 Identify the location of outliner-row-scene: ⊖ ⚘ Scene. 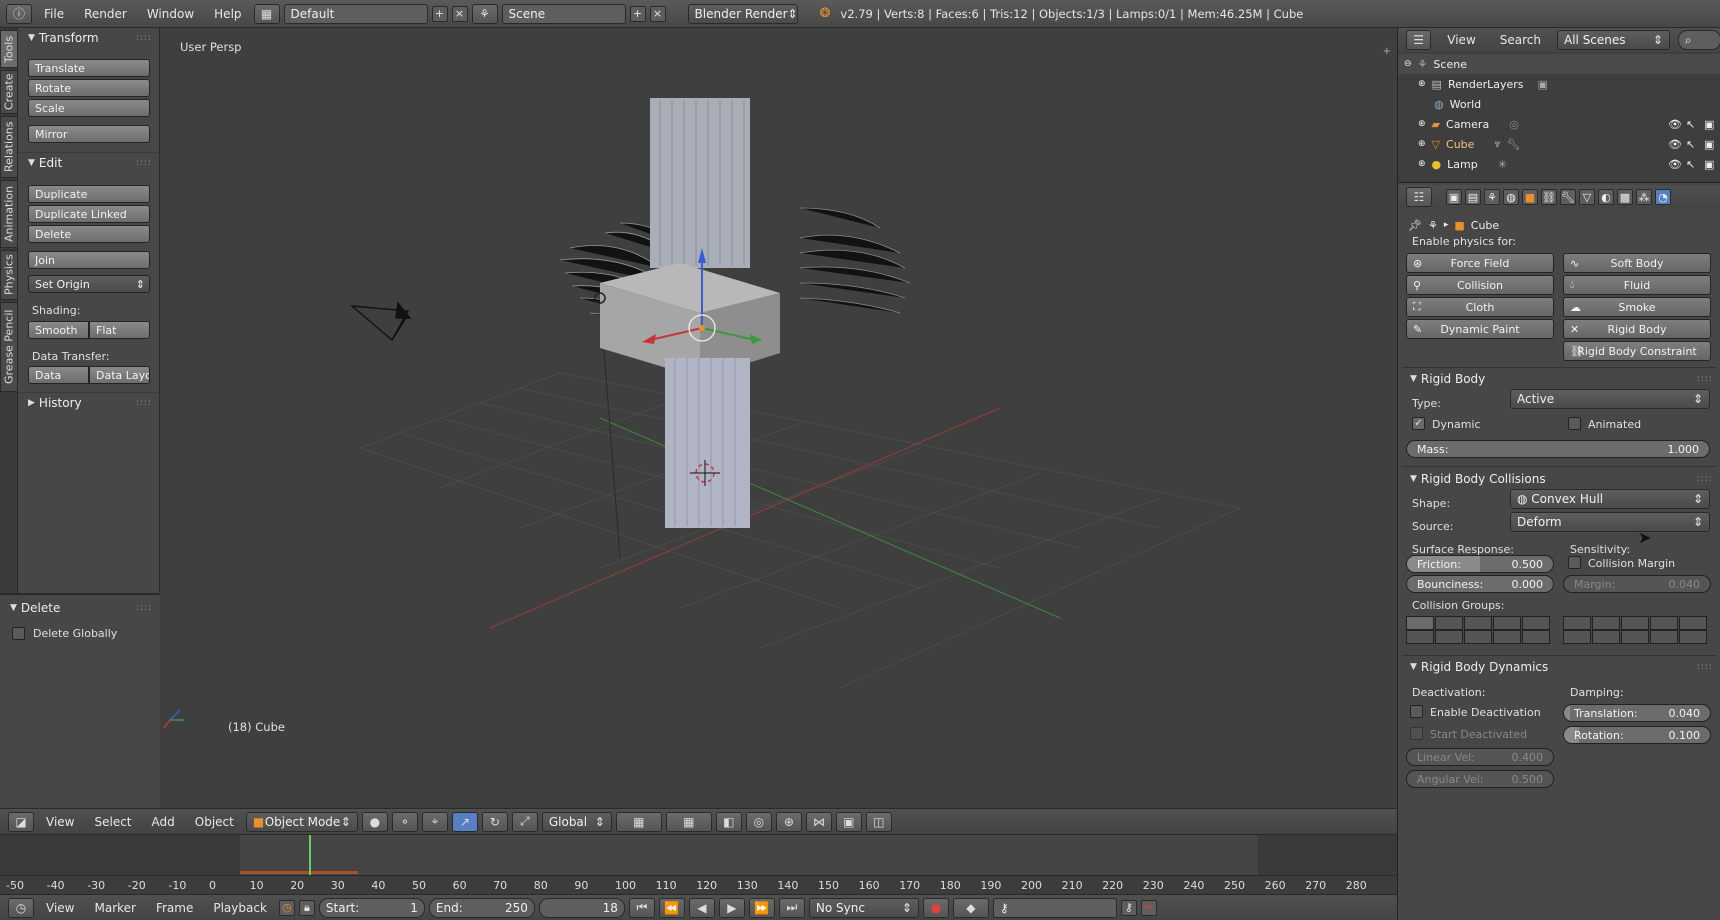
(1559, 64).